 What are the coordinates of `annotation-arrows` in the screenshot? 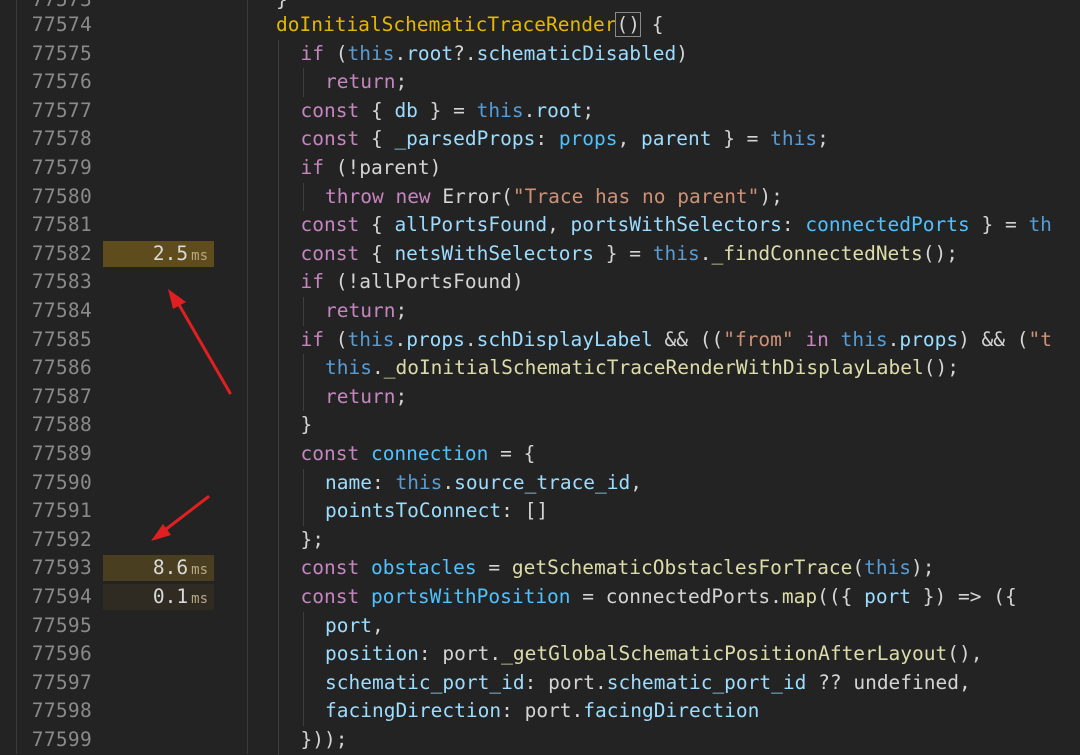 It's located at (191, 415).